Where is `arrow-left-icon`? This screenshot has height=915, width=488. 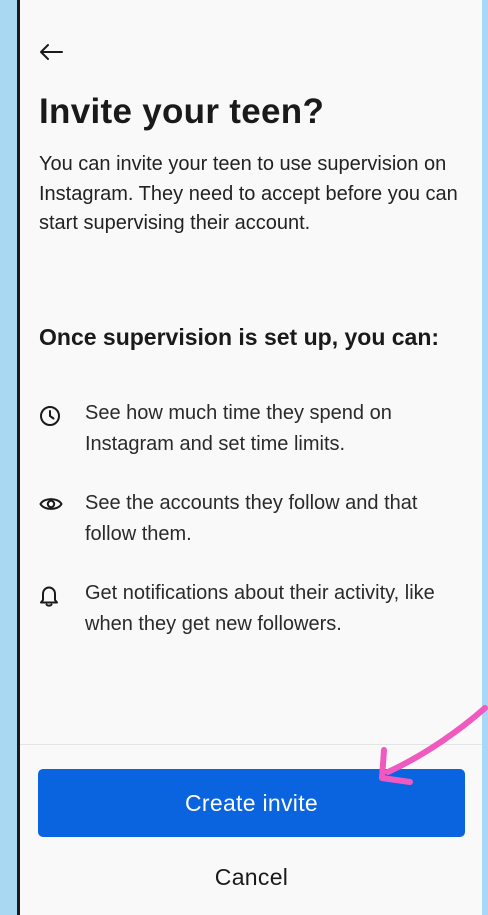 arrow-left-icon is located at coordinates (51, 52).